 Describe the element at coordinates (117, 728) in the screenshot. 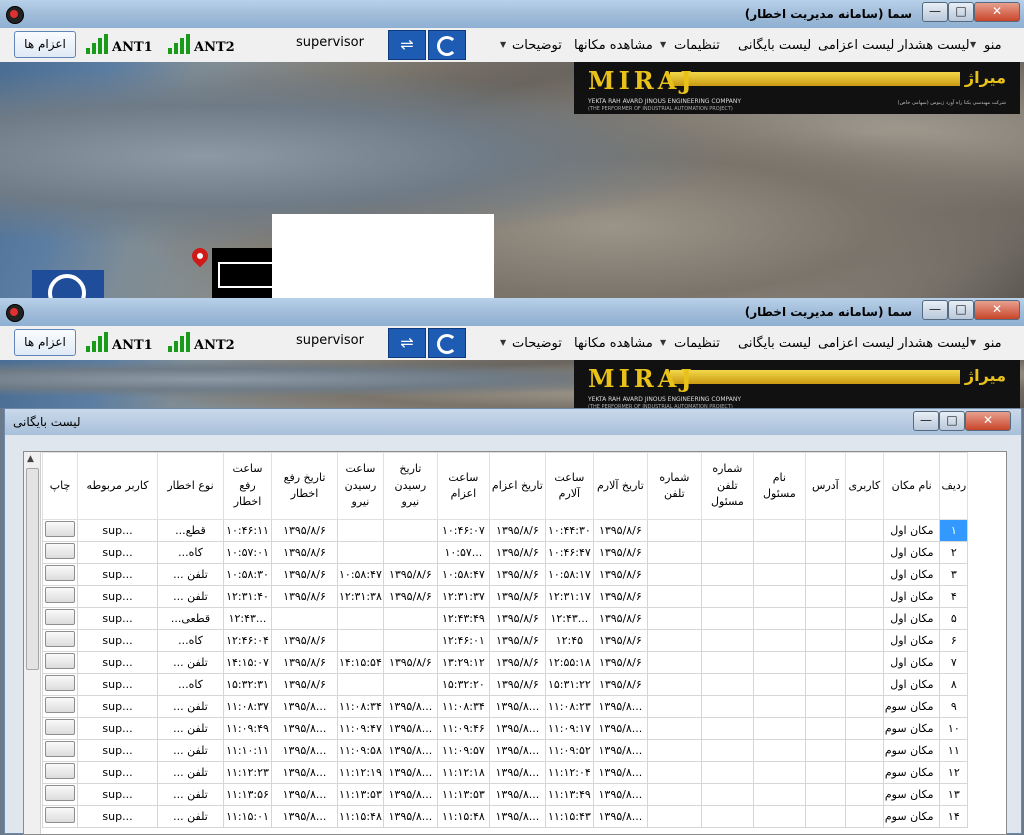

I see `col-user-cell: ...sup` at that location.